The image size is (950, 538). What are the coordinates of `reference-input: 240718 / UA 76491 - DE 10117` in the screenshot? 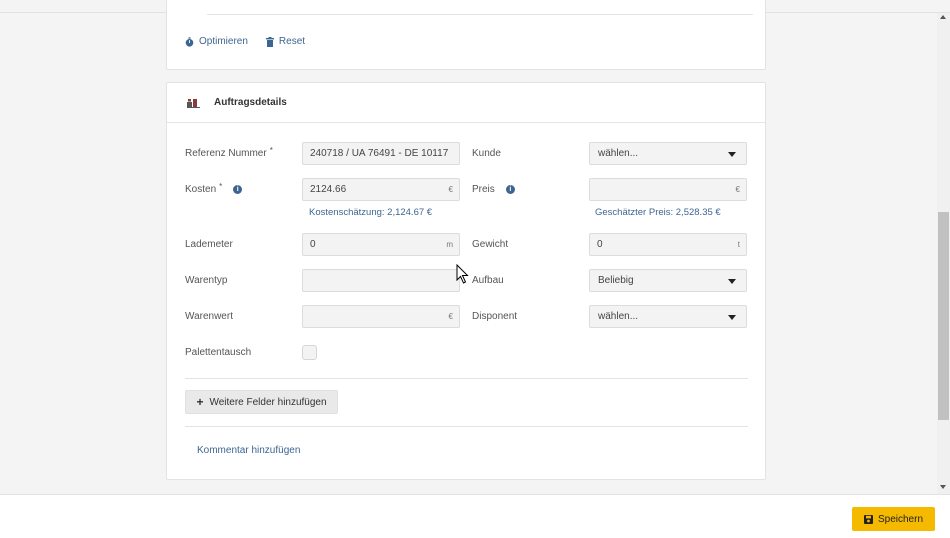 It's located at (381, 153).